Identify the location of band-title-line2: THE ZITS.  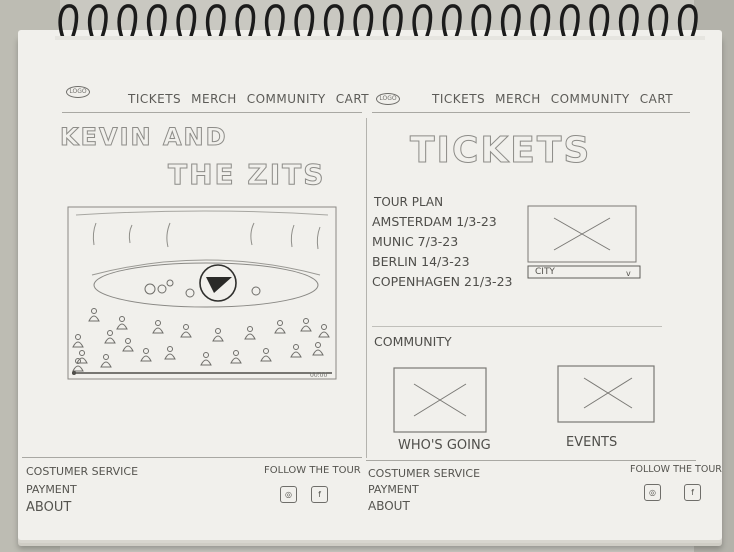
(246, 175).